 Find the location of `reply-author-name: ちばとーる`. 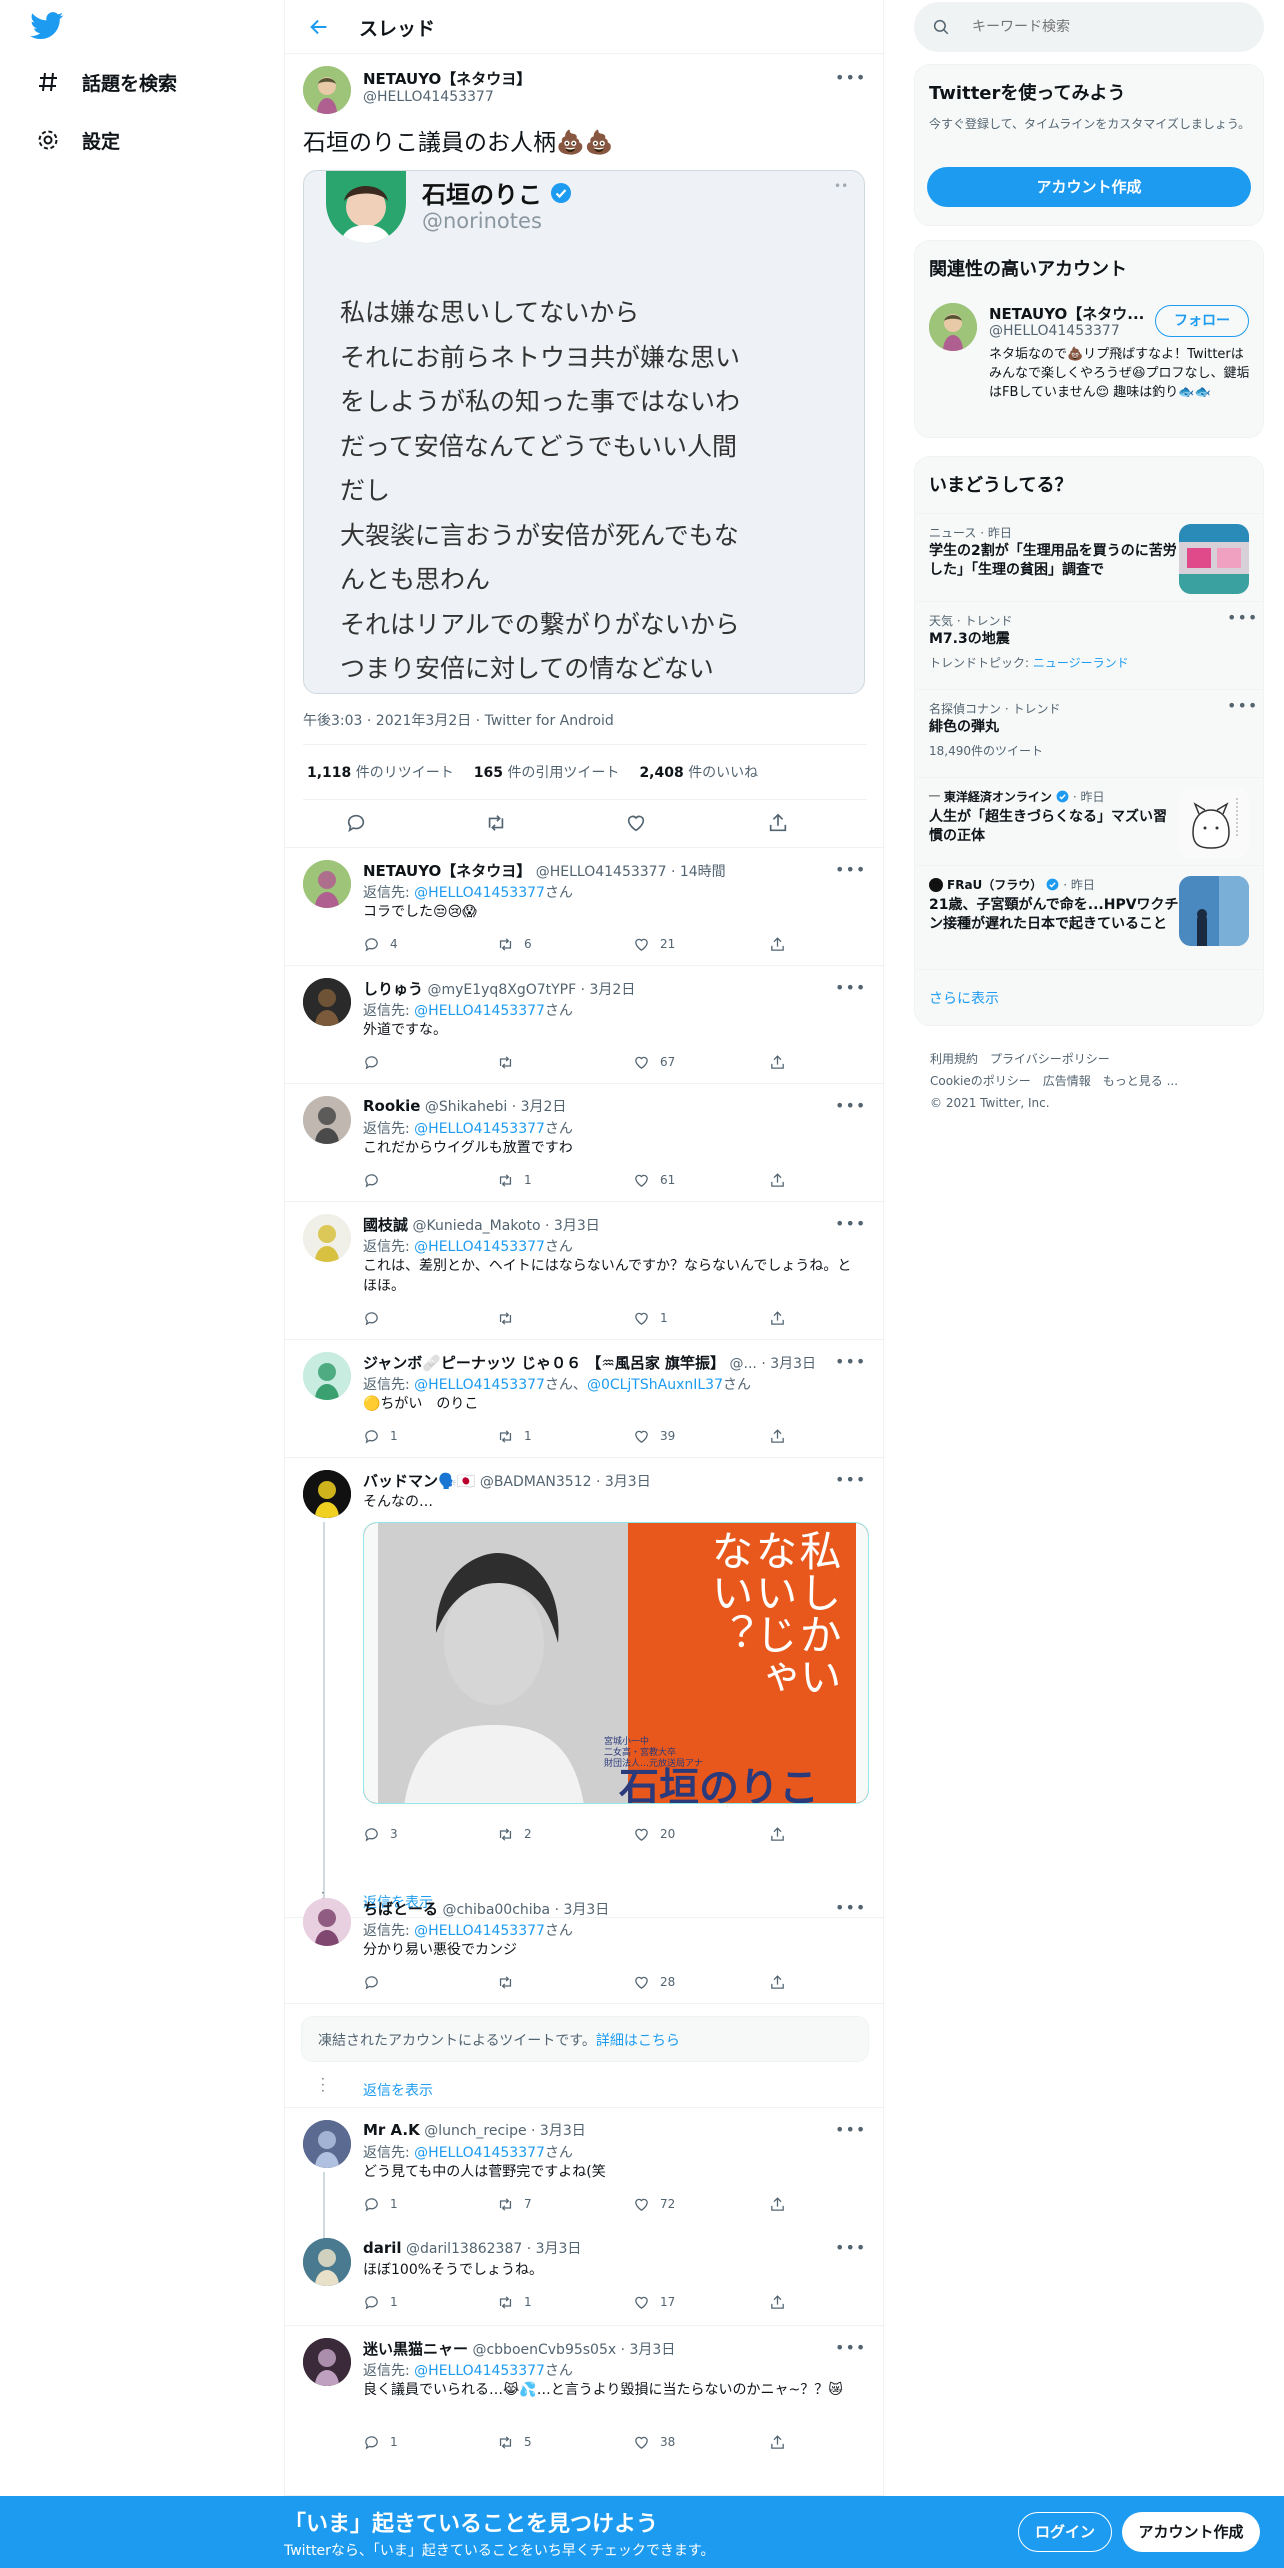

reply-author-name: ちばとーる is located at coordinates (400, 1909).